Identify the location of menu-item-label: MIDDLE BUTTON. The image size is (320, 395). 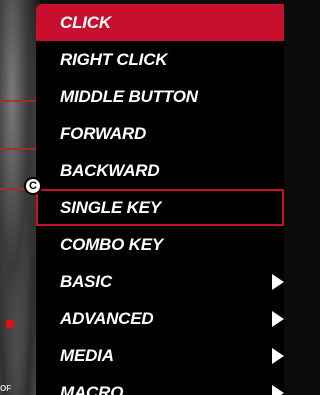
(129, 96).